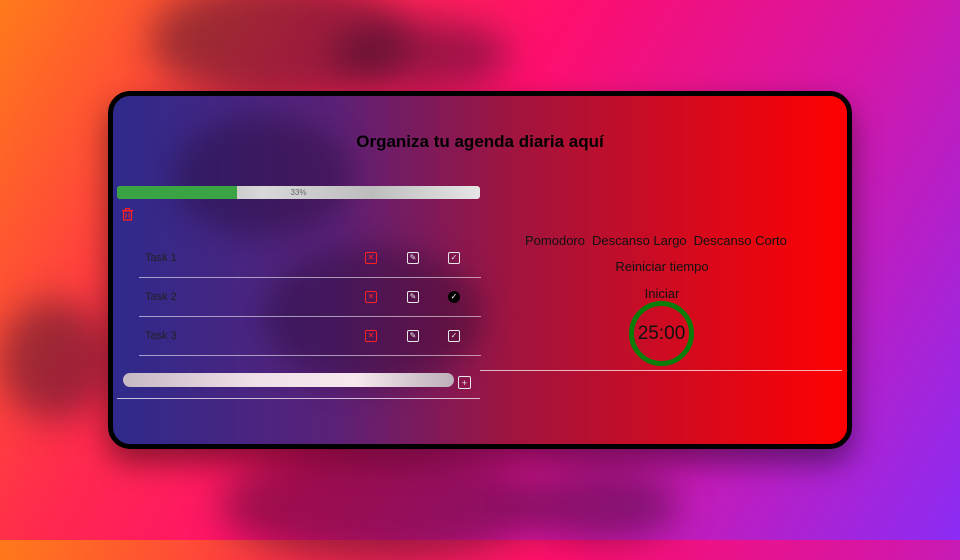 This screenshot has height=560, width=960. What do you see at coordinates (310, 258) in the screenshot?
I see `task-row: Task 1 ✕ ✎ ✓` at bounding box center [310, 258].